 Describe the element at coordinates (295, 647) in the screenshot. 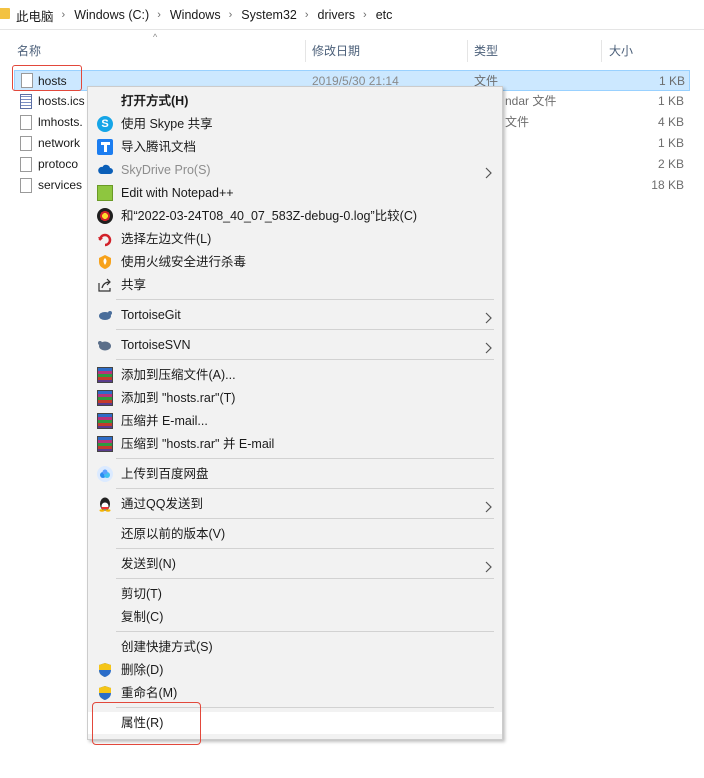

I see `menu-item-create-shortcut: 创建快捷方式(S)` at that location.